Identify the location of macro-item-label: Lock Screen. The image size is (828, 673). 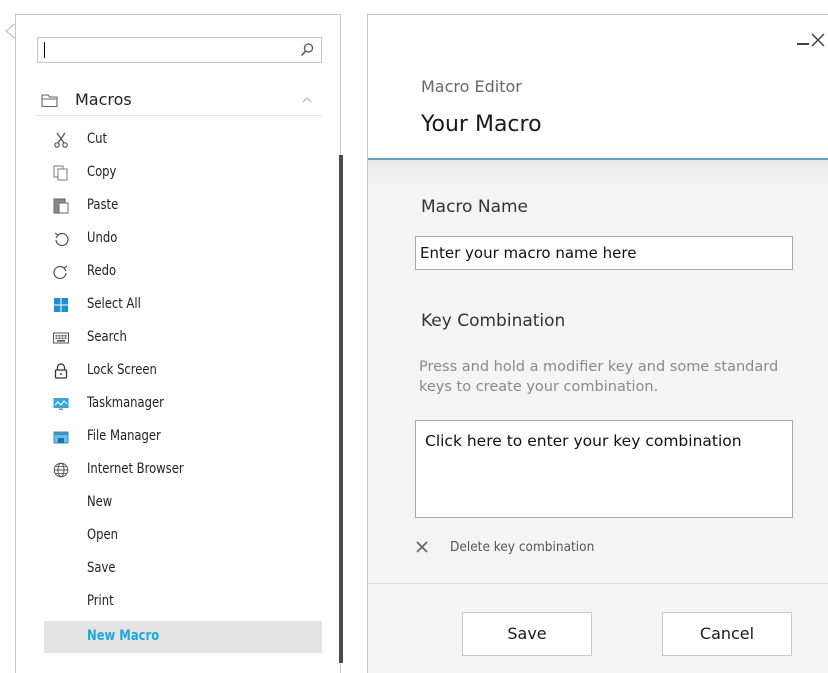
(122, 370).